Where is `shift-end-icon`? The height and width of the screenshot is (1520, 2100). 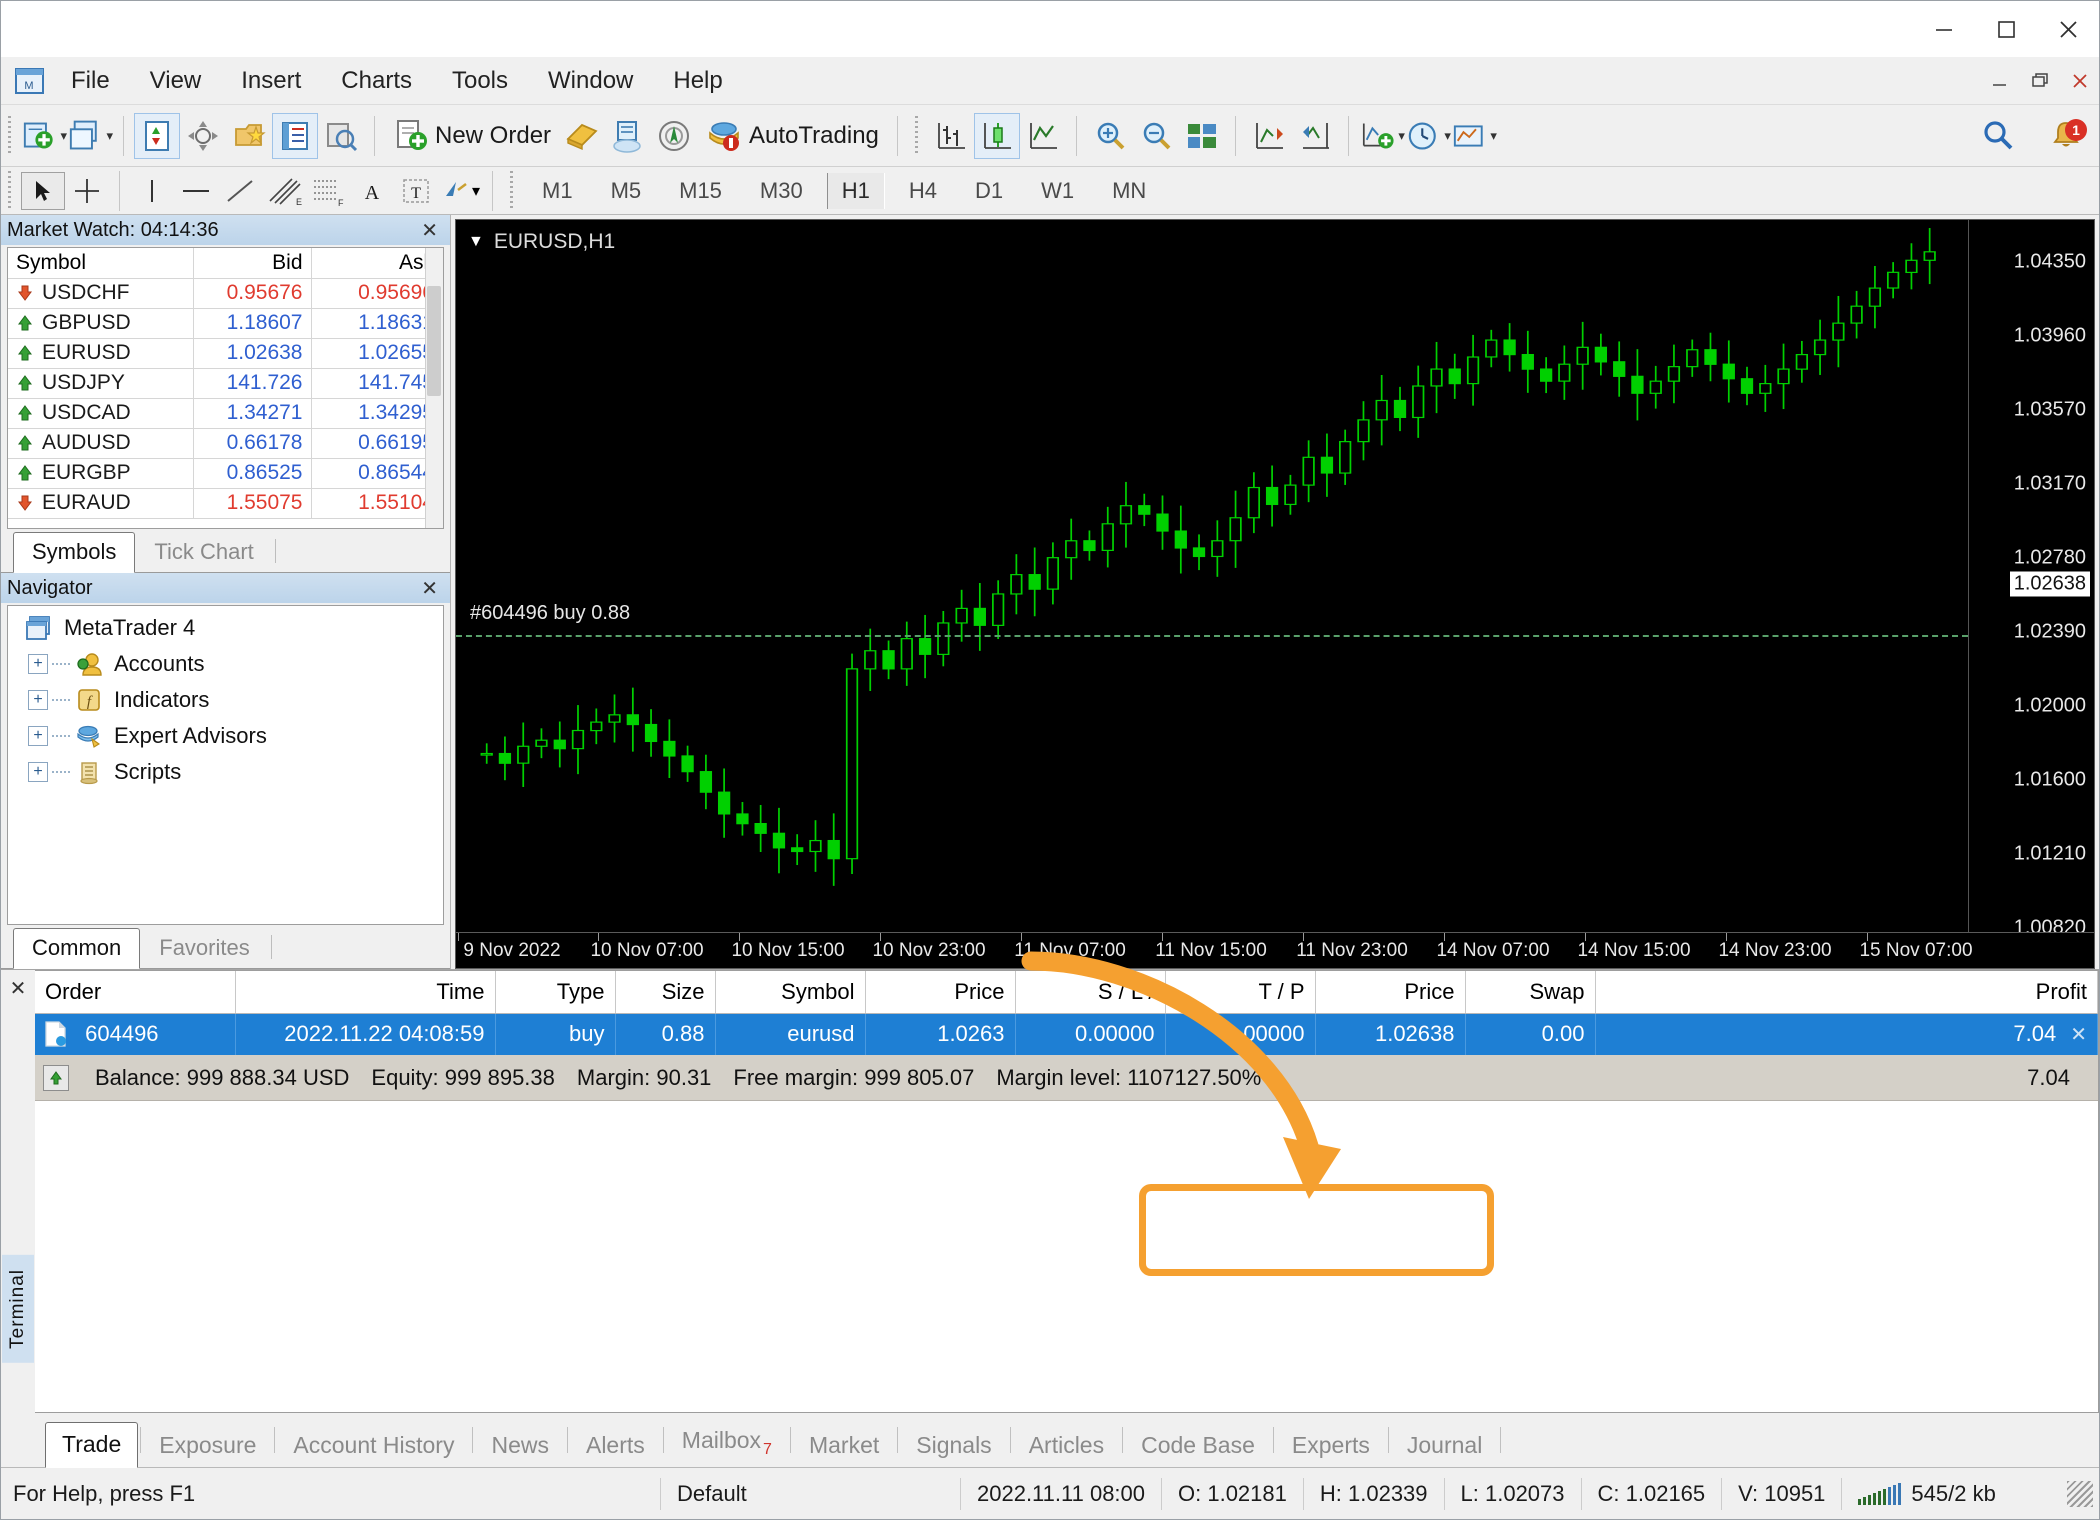
shift-end-icon is located at coordinates (1269, 136).